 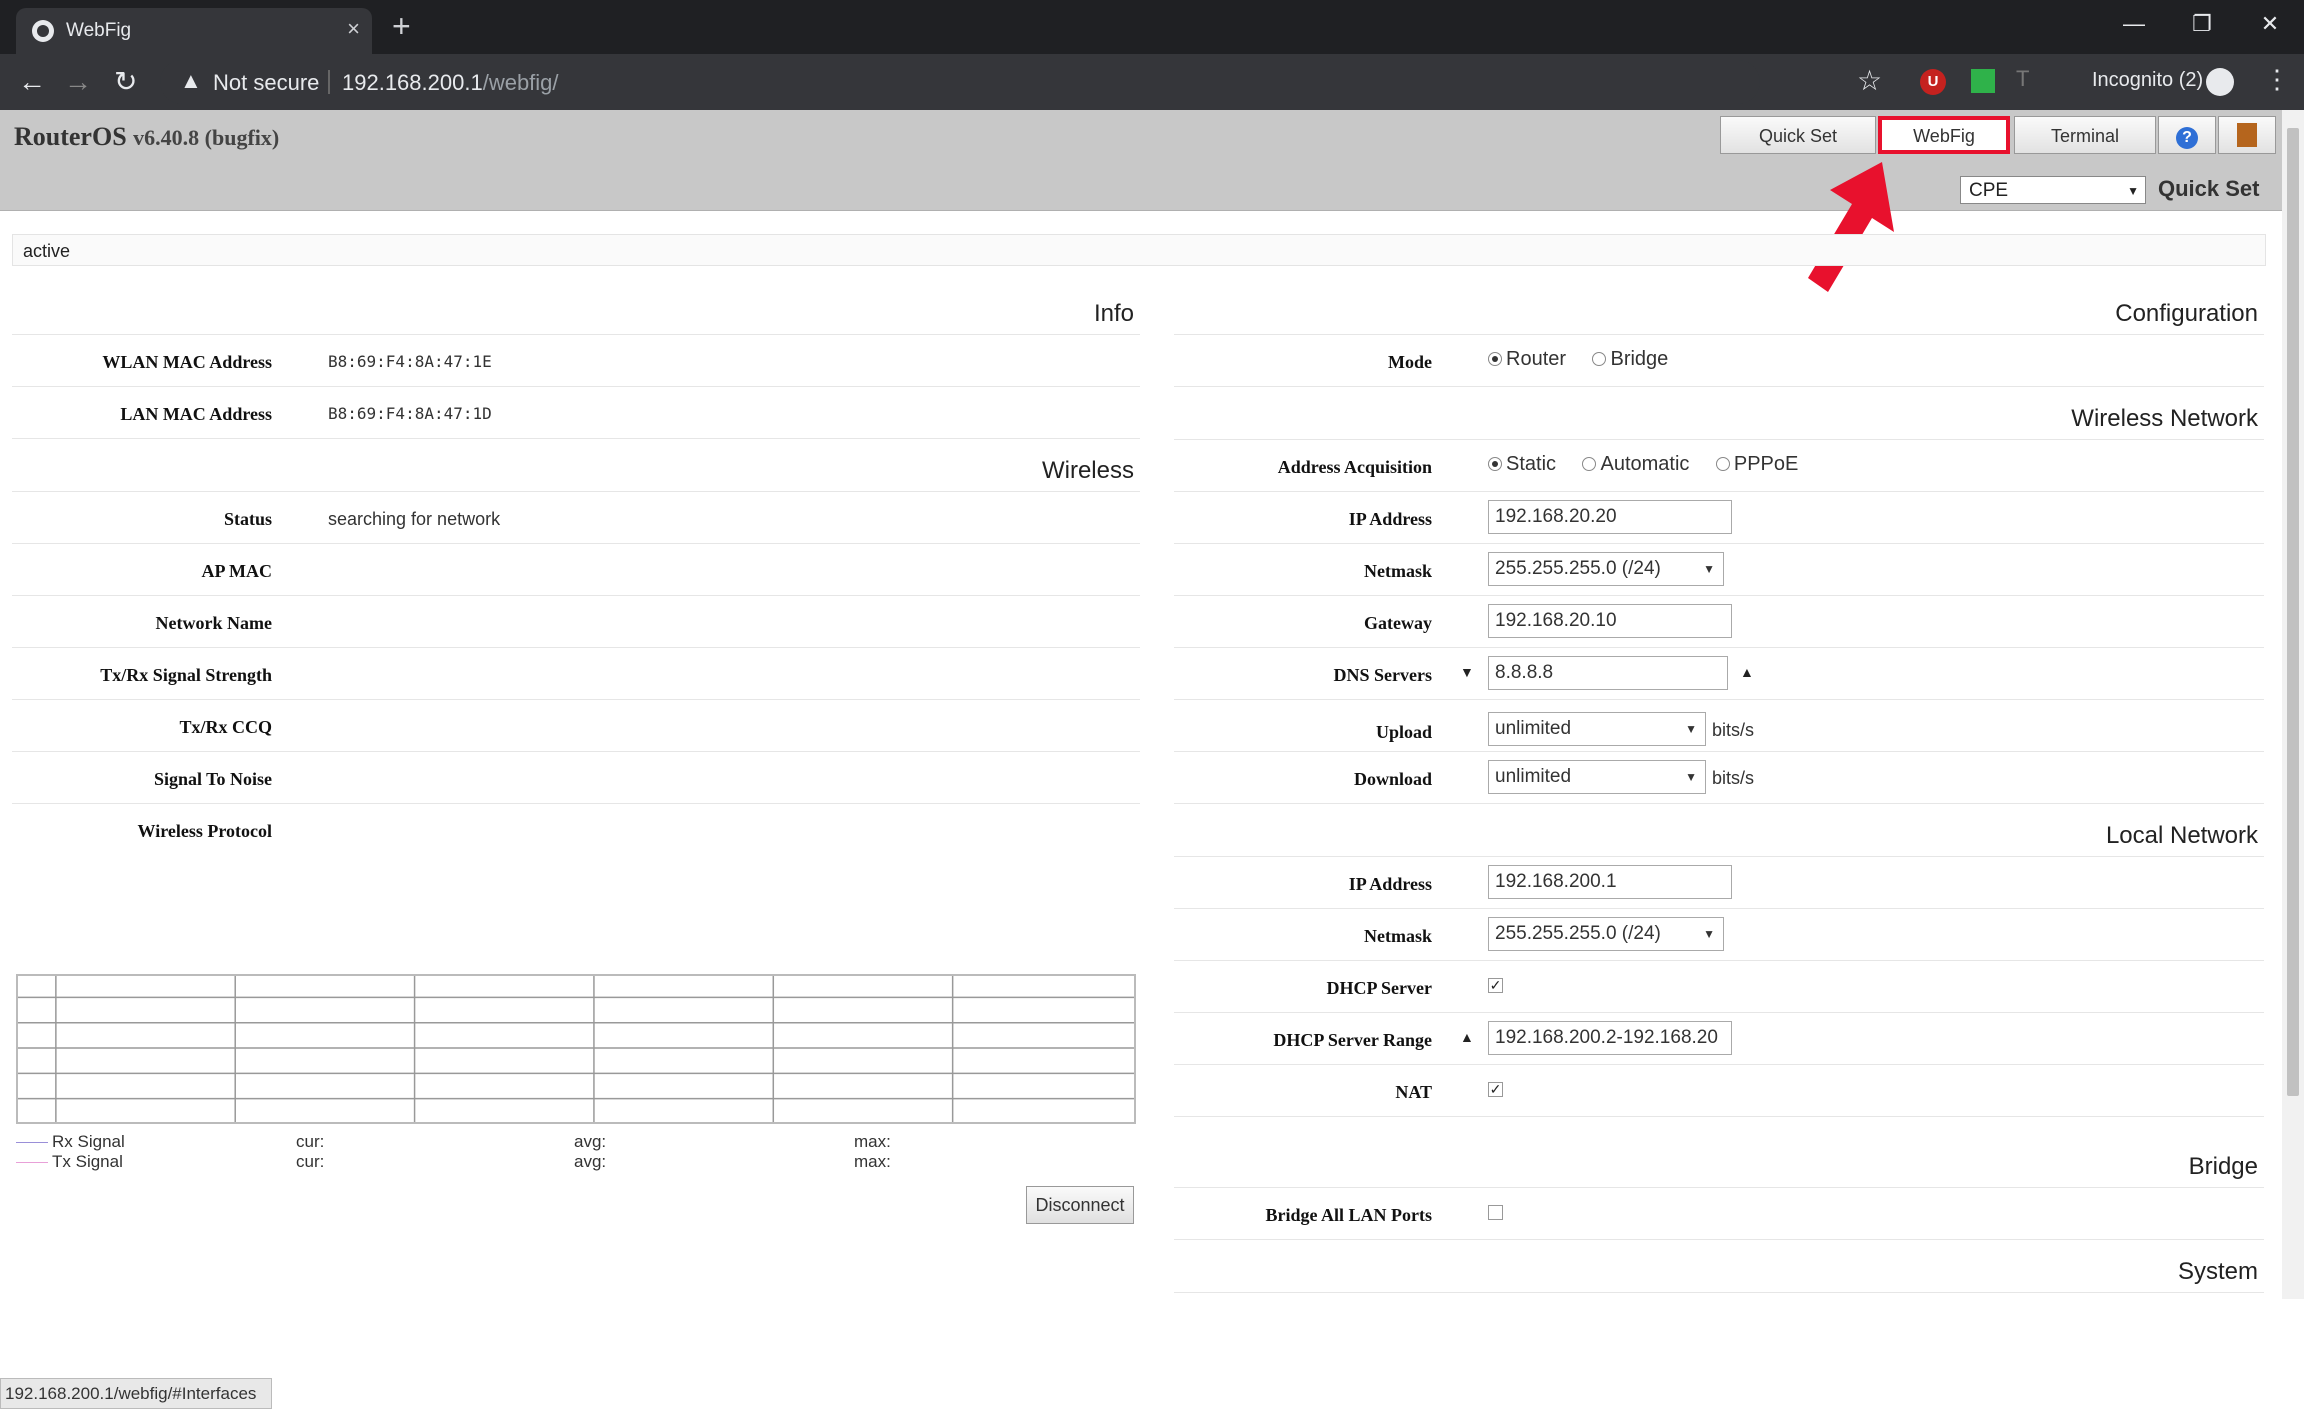 What do you see at coordinates (576, 308) in the screenshot?
I see `info-section-header: Info` at bounding box center [576, 308].